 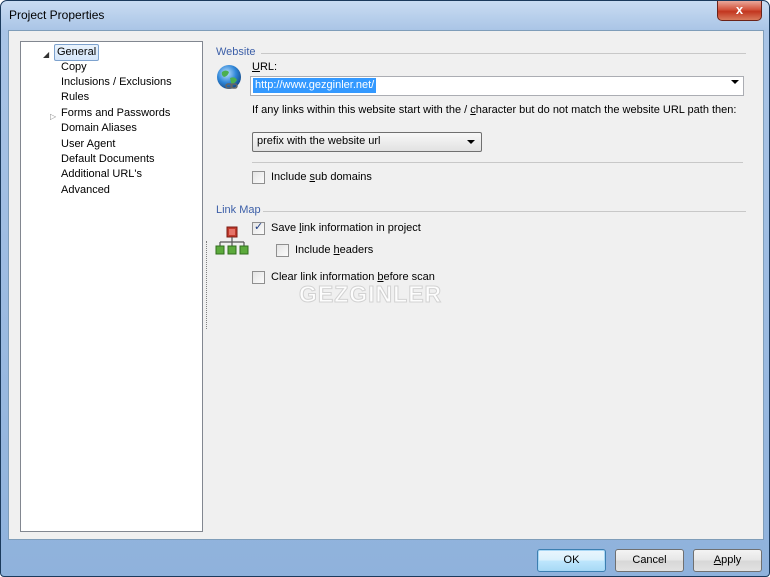 I want to click on collapsed-arrow-icon: ▷, so click(x=53, y=116).